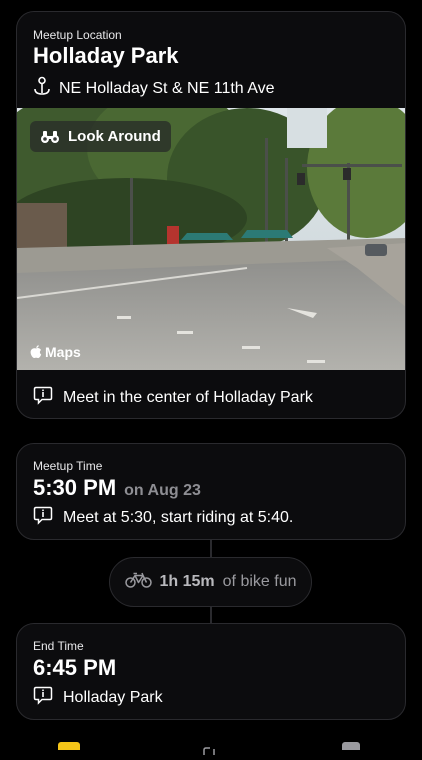 This screenshot has height=760, width=422. Describe the element at coordinates (75, 487) in the screenshot. I see `meetup-time-value: 5:30 PM` at that location.